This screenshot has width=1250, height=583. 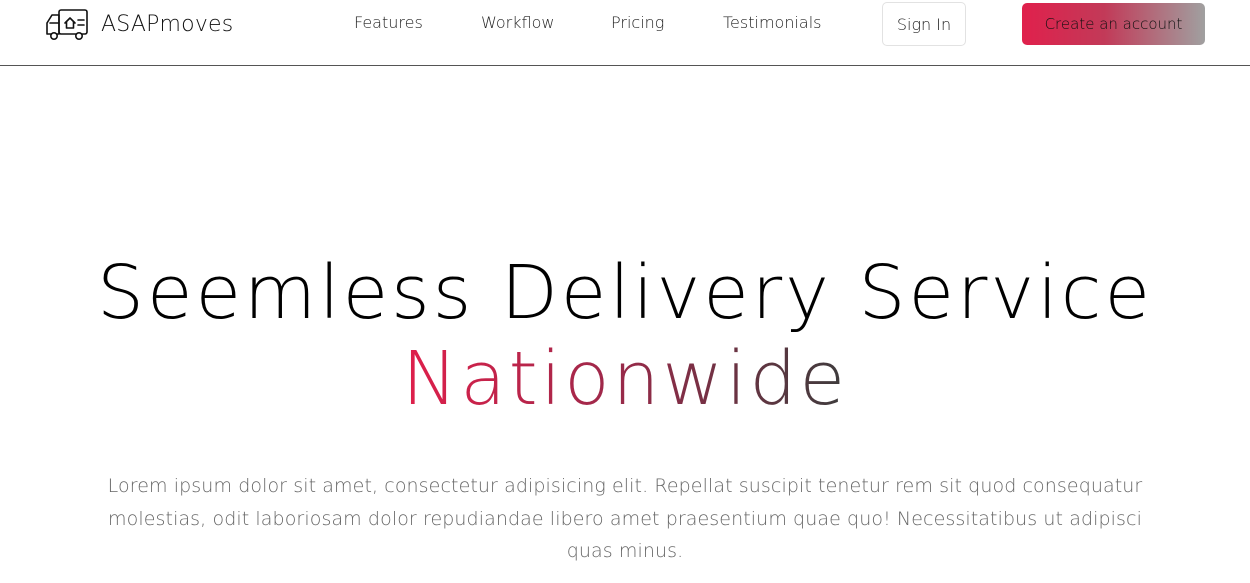 What do you see at coordinates (637, 22) in the screenshot?
I see `nav-link-pricing: Pricing` at bounding box center [637, 22].